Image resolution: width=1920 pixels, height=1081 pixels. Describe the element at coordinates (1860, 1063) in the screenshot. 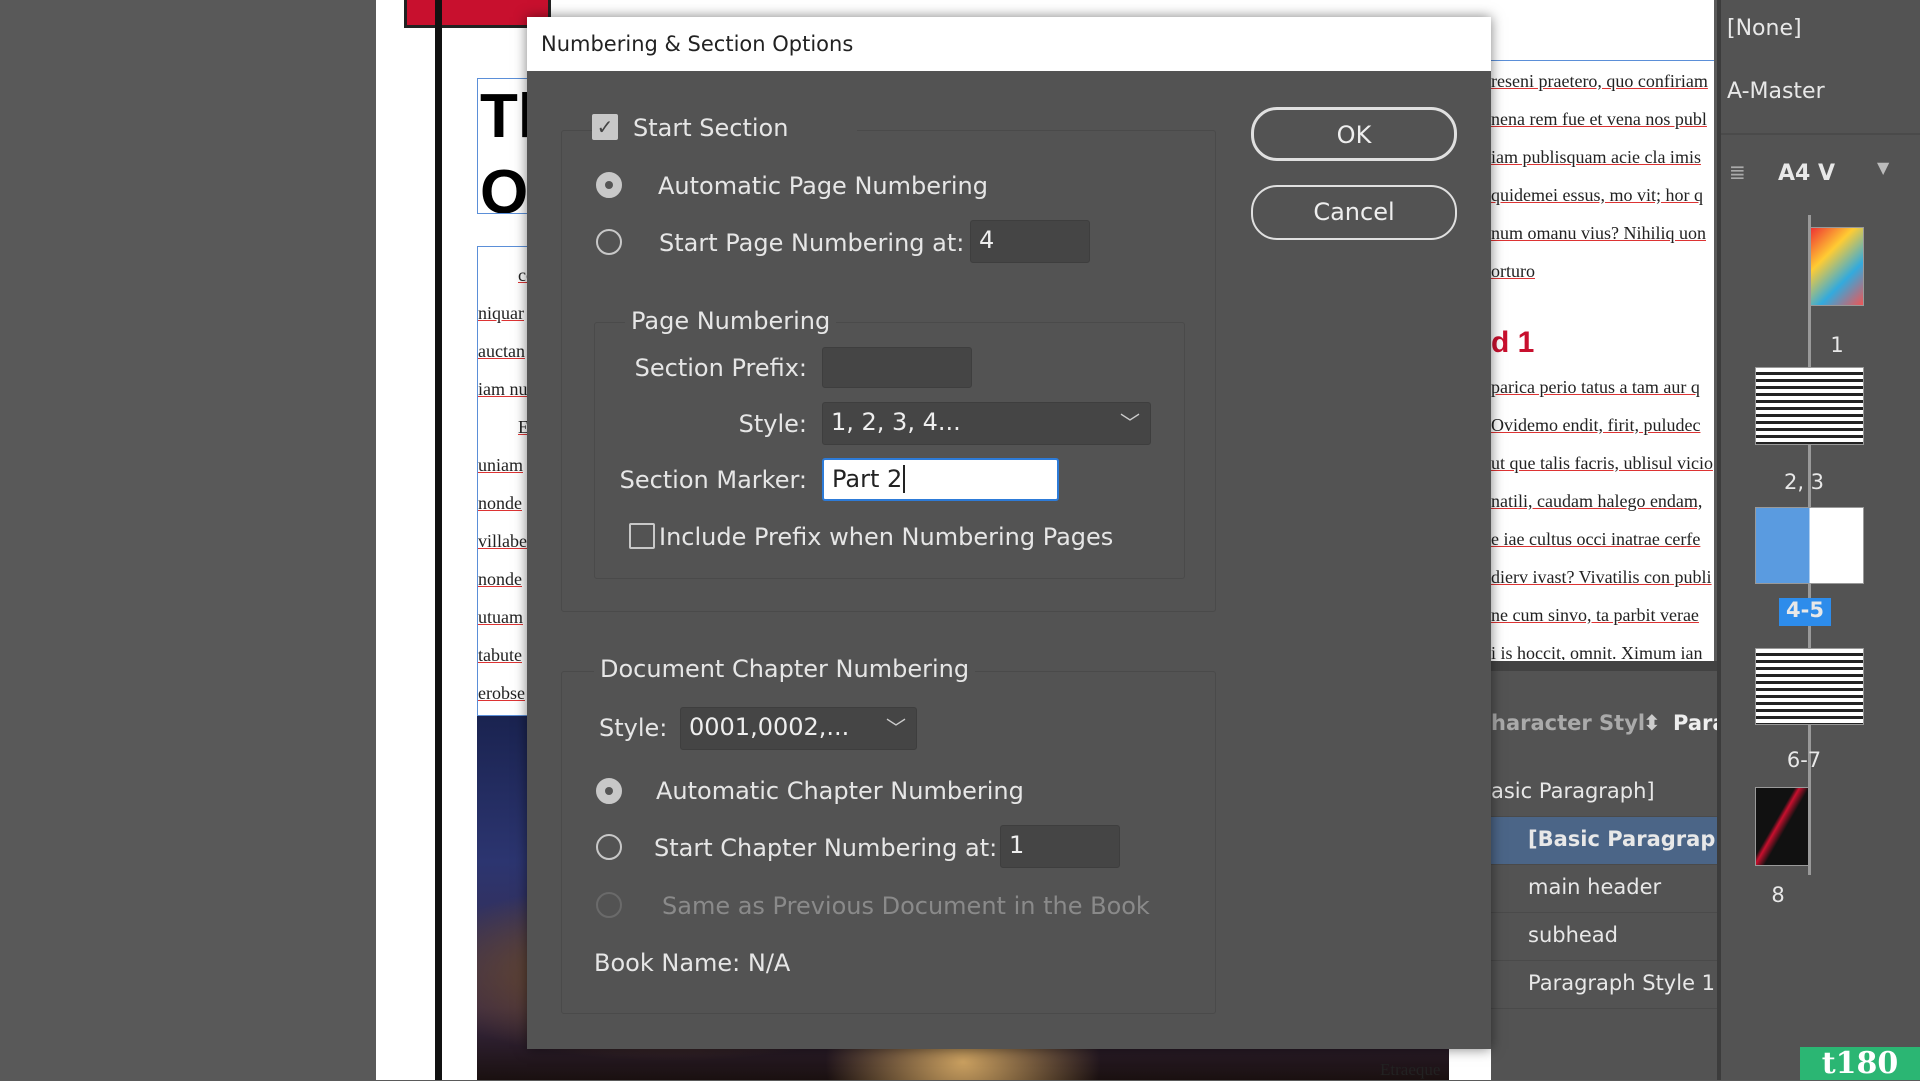

I see `watermark-logo: t180` at that location.